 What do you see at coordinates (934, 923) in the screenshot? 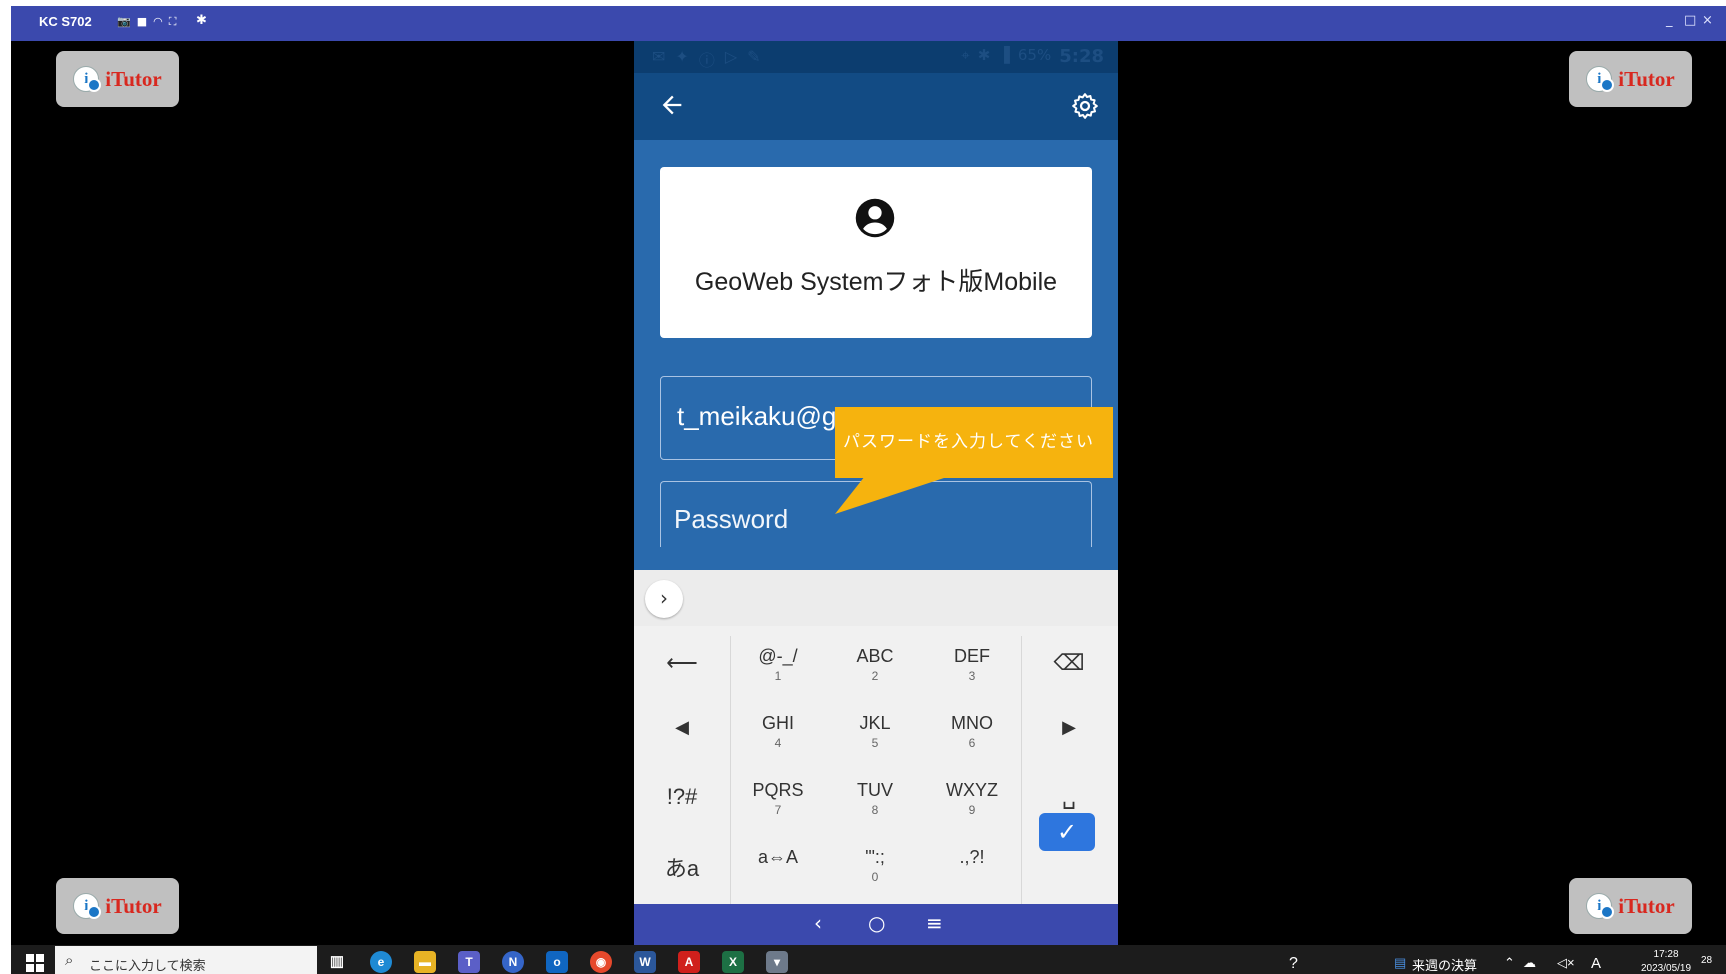
I see `nav-menu-button: ≡` at bounding box center [934, 923].